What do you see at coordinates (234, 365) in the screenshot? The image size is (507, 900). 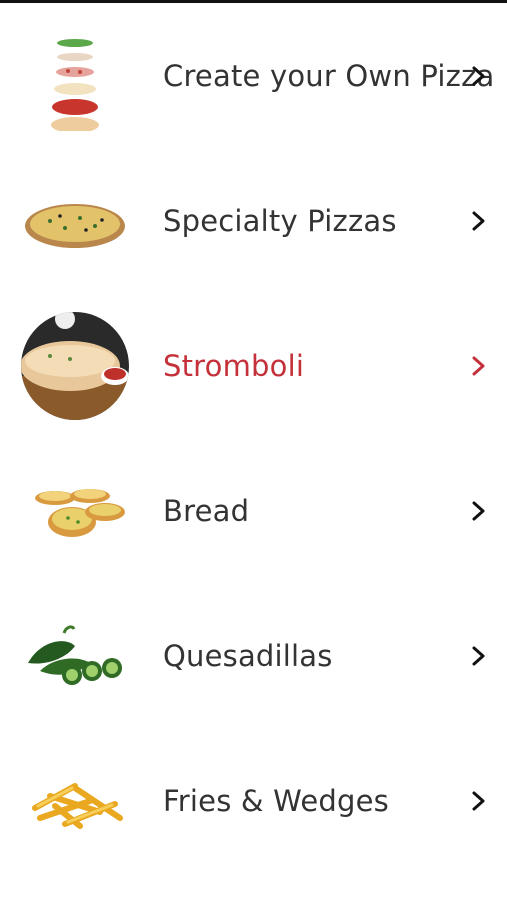 I see `menu-item-label: Stromboli` at bounding box center [234, 365].